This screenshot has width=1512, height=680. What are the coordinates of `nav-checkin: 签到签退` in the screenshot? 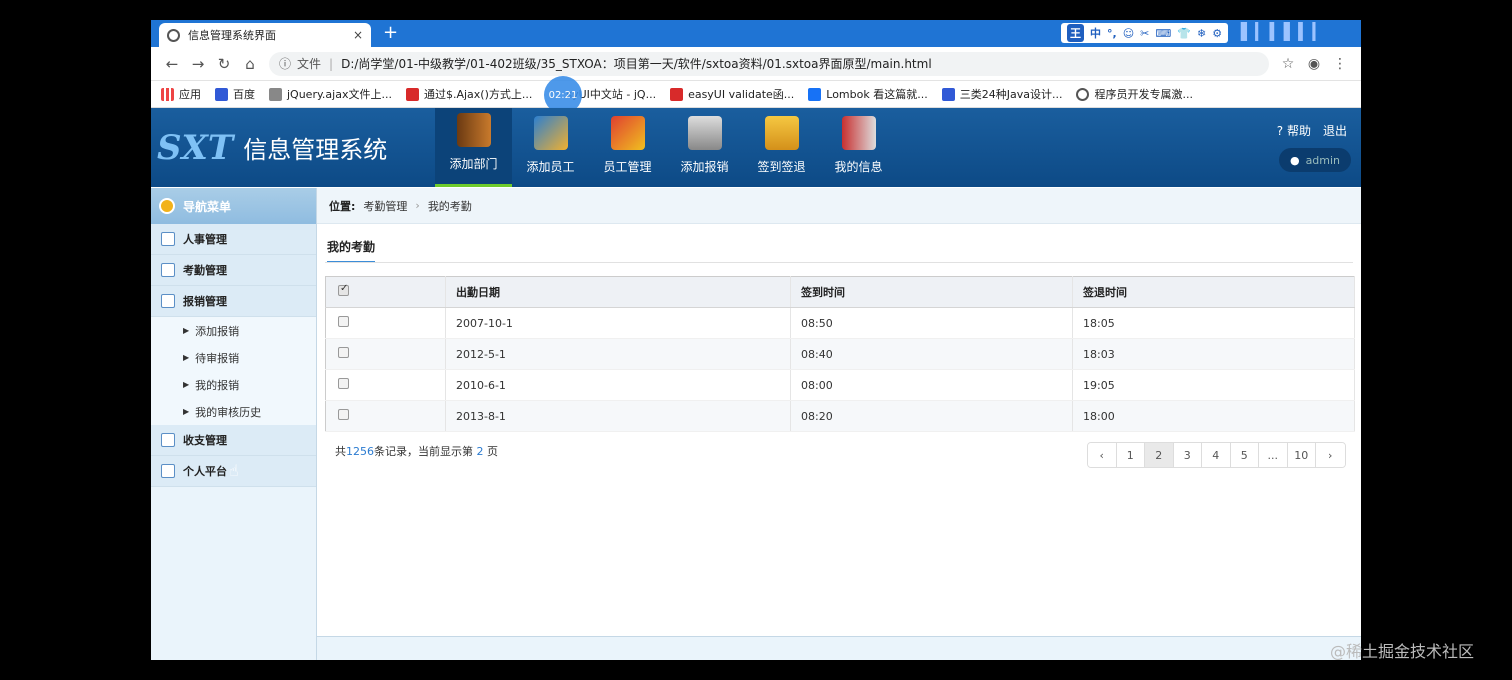 It's located at (781, 147).